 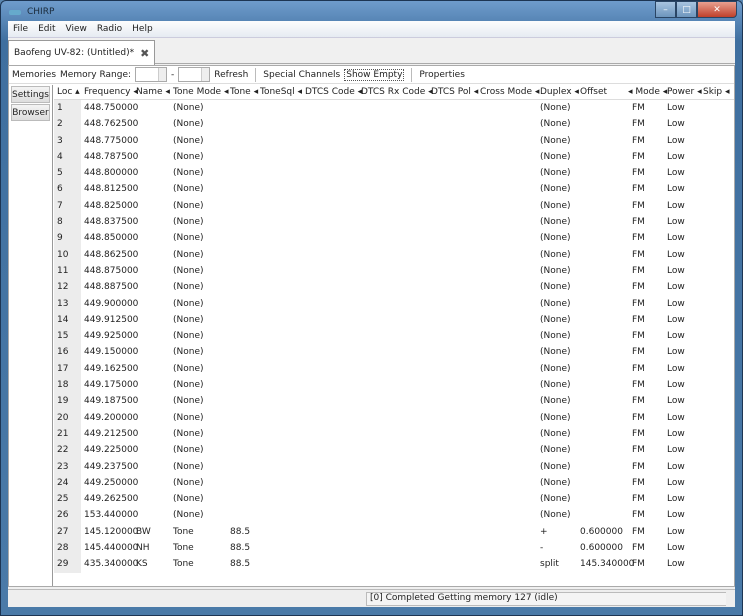 What do you see at coordinates (111, 336) in the screenshot?
I see `cell: 449.925000` at bounding box center [111, 336].